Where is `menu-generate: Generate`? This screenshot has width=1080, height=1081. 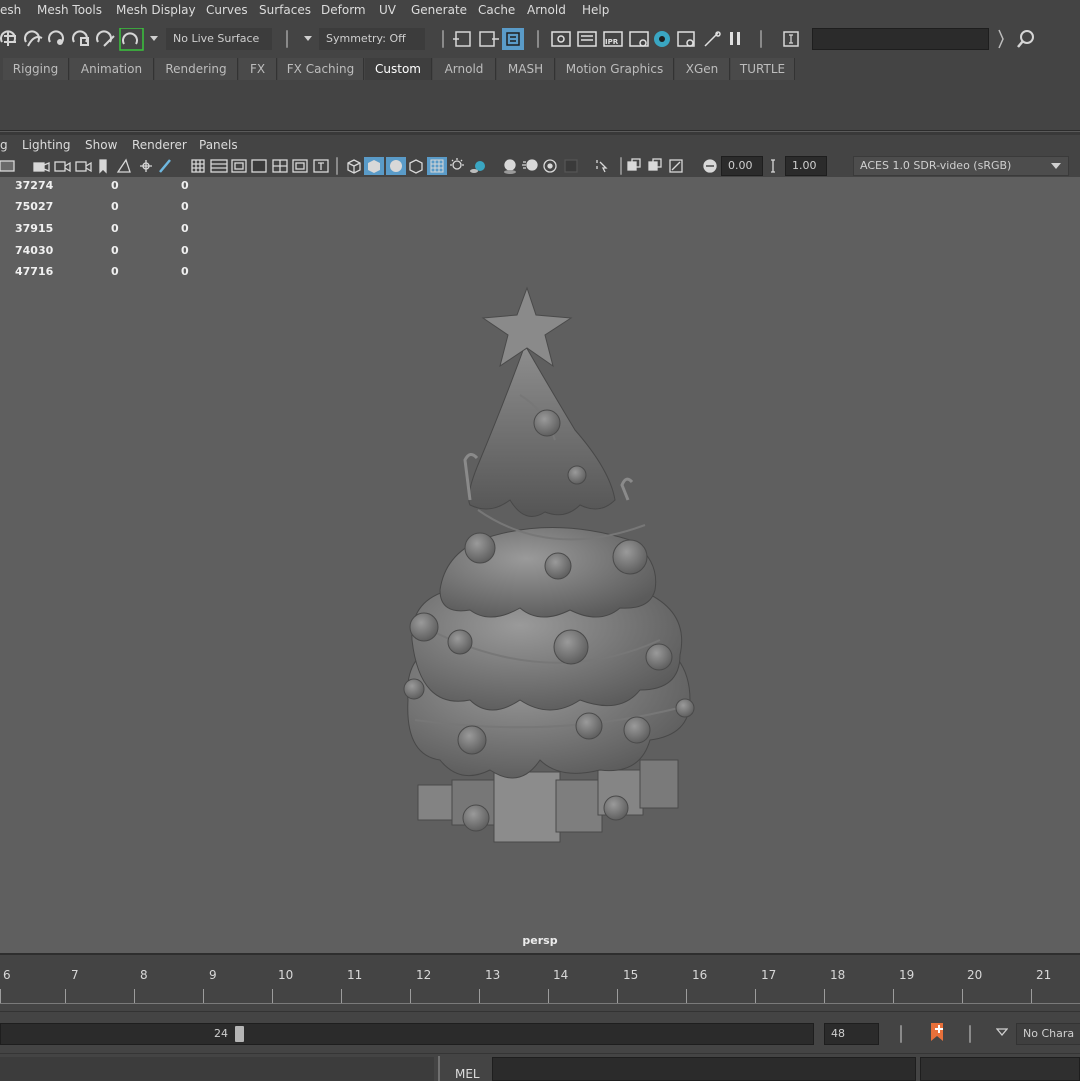
menu-generate: Generate is located at coordinates (439, 10).